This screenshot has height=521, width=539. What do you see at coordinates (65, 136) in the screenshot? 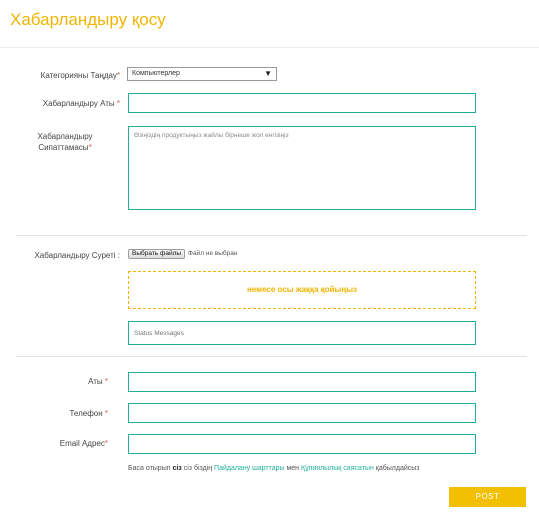
I see `description-label-line1: Хабарландыру` at bounding box center [65, 136].